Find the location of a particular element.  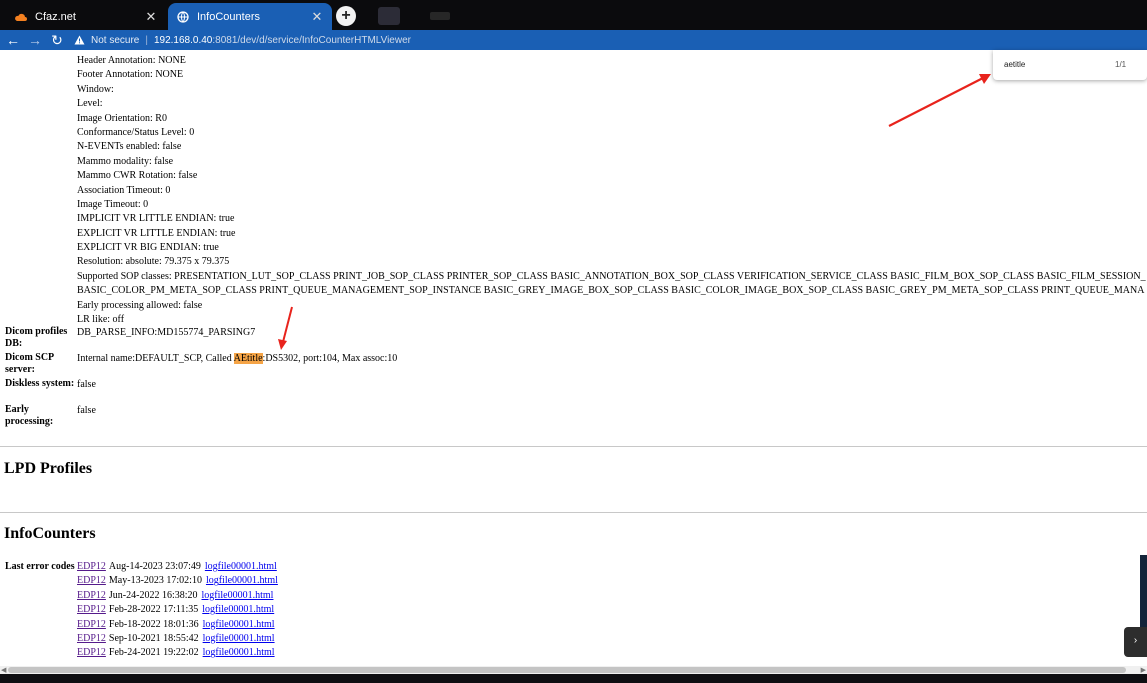

url-host: 192.168.0.40 is located at coordinates (183, 40).